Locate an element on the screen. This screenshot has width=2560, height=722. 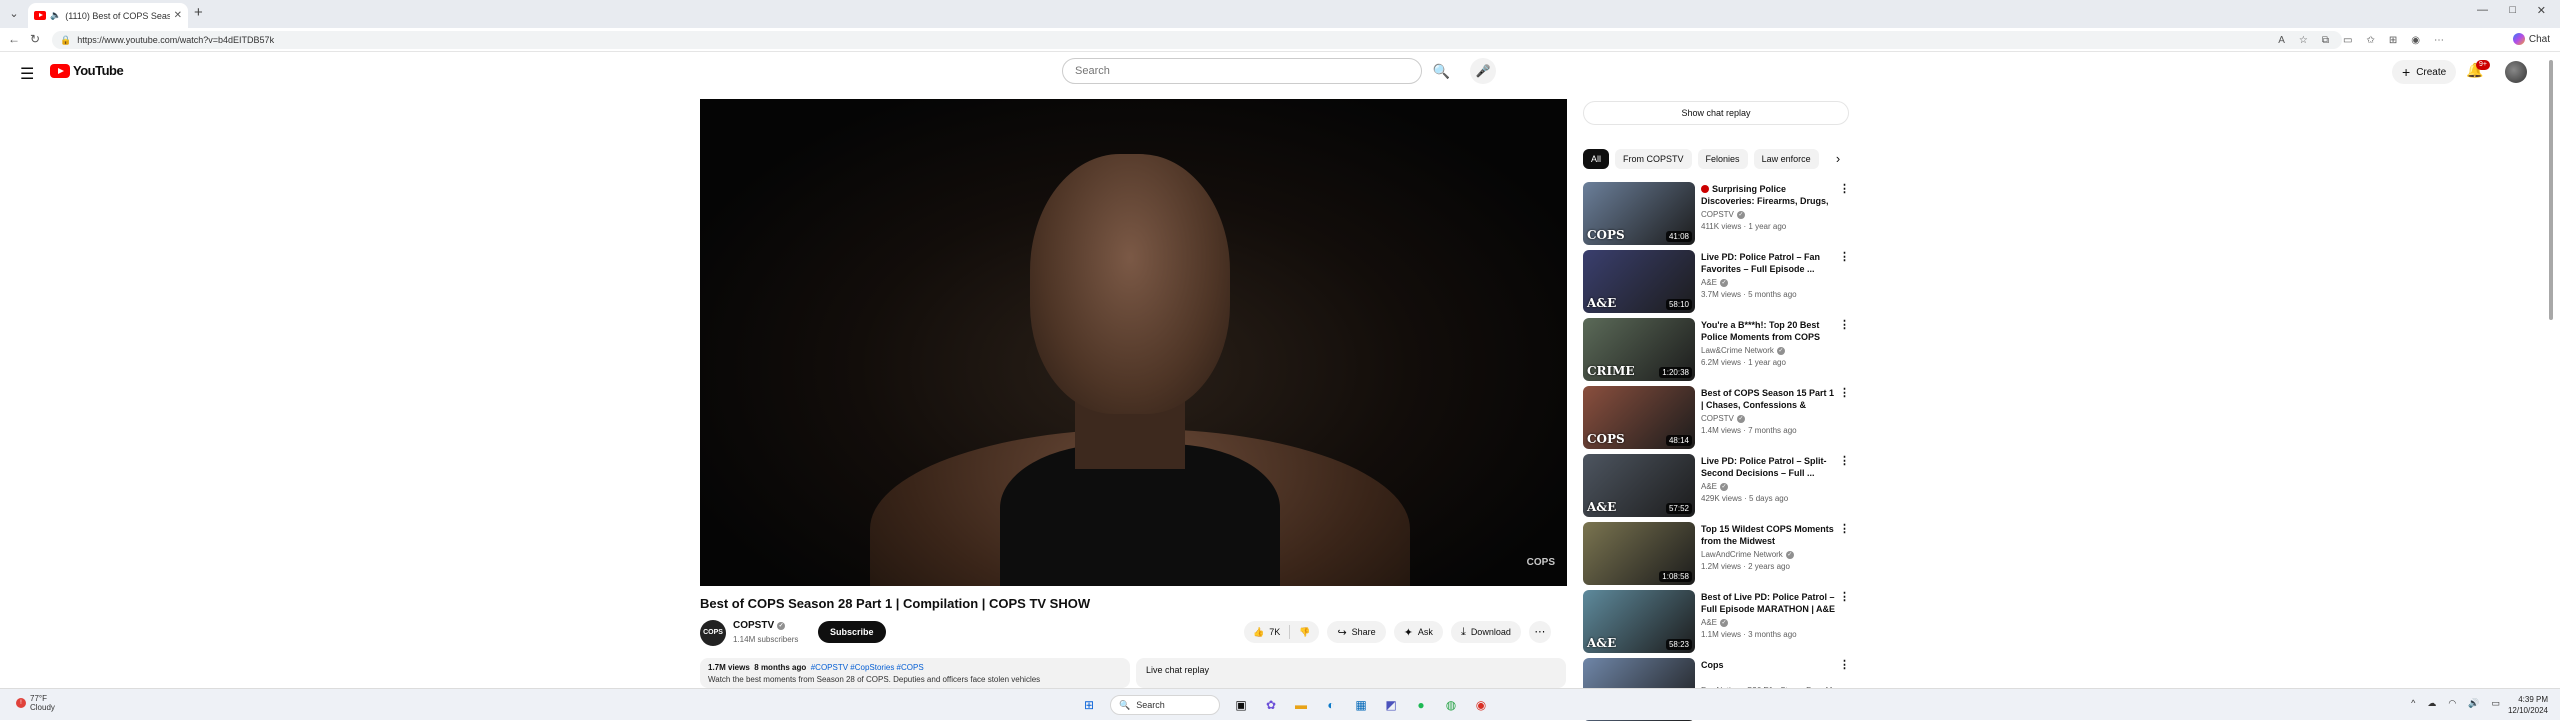
task-view-icon: ▣ is located at coordinates (1241, 705).